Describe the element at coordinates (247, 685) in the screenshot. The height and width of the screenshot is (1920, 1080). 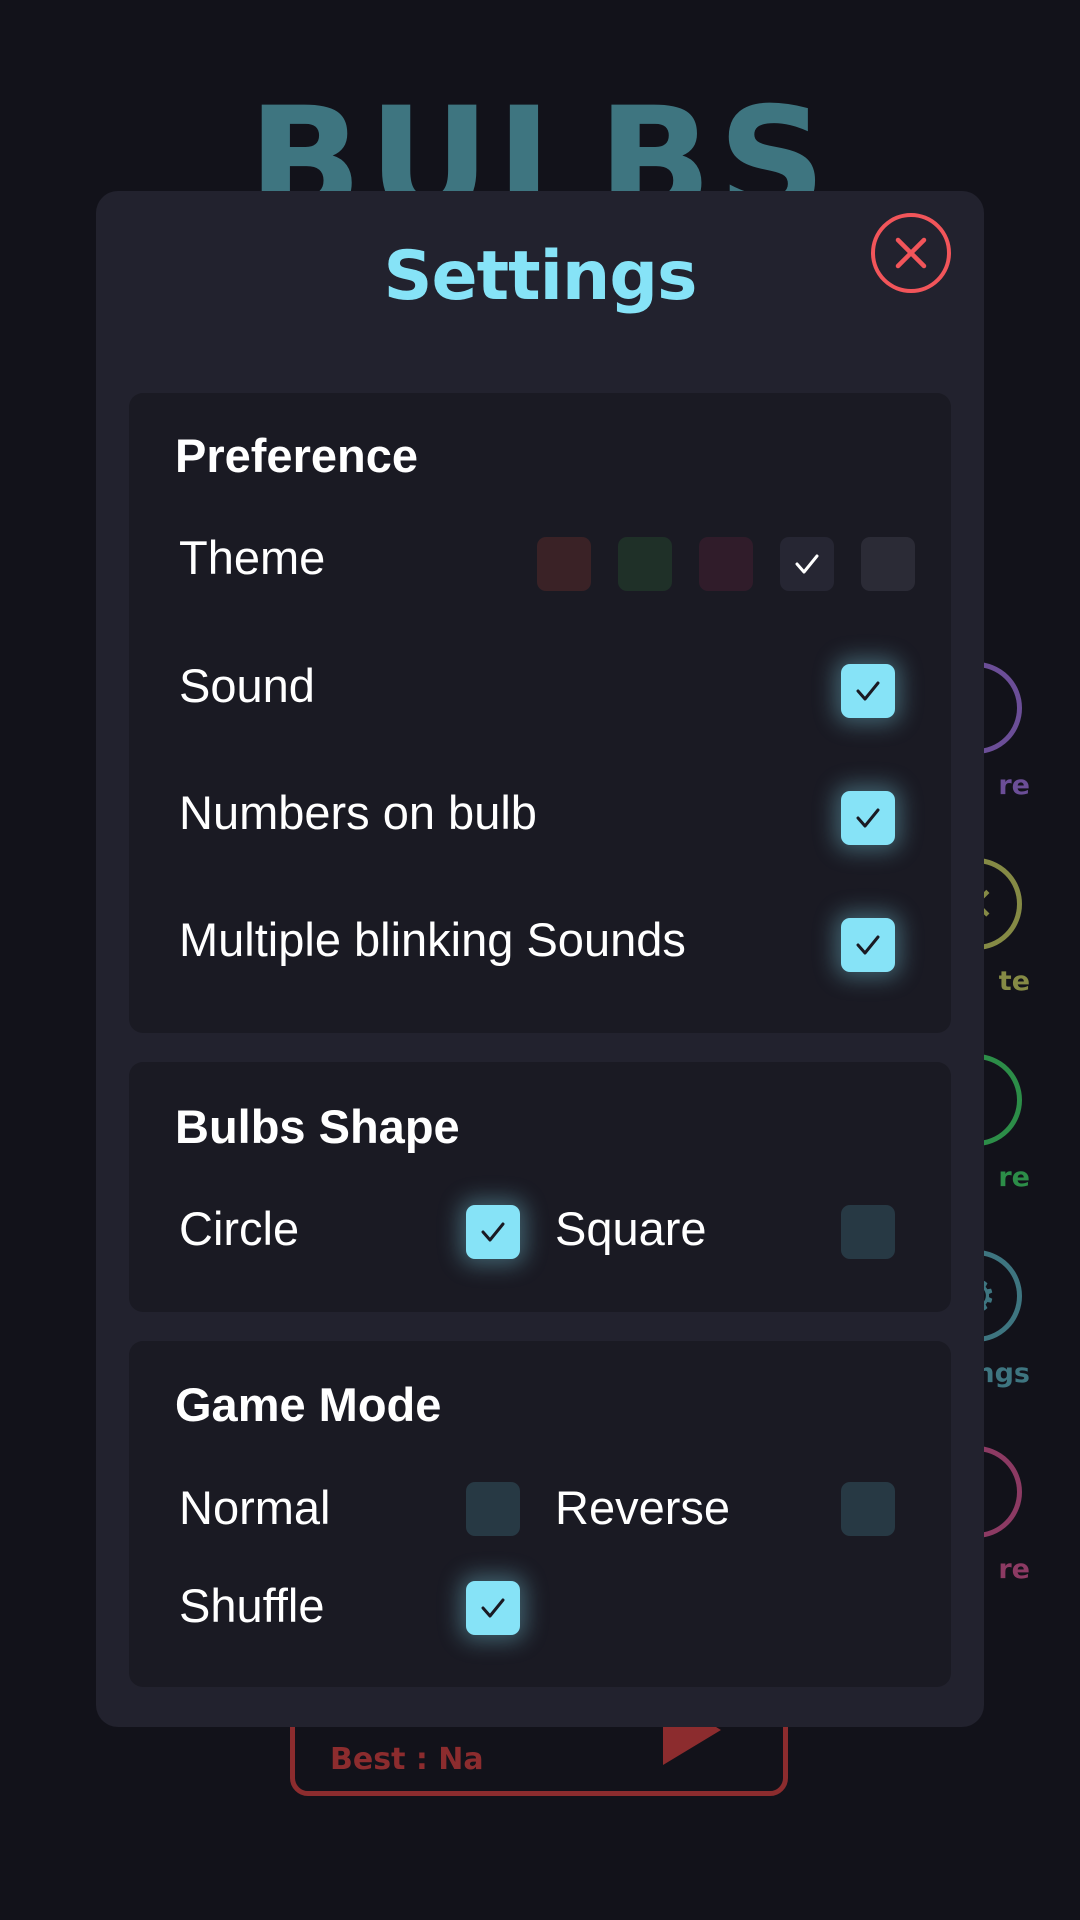
I see `sound-label: Sound` at that location.